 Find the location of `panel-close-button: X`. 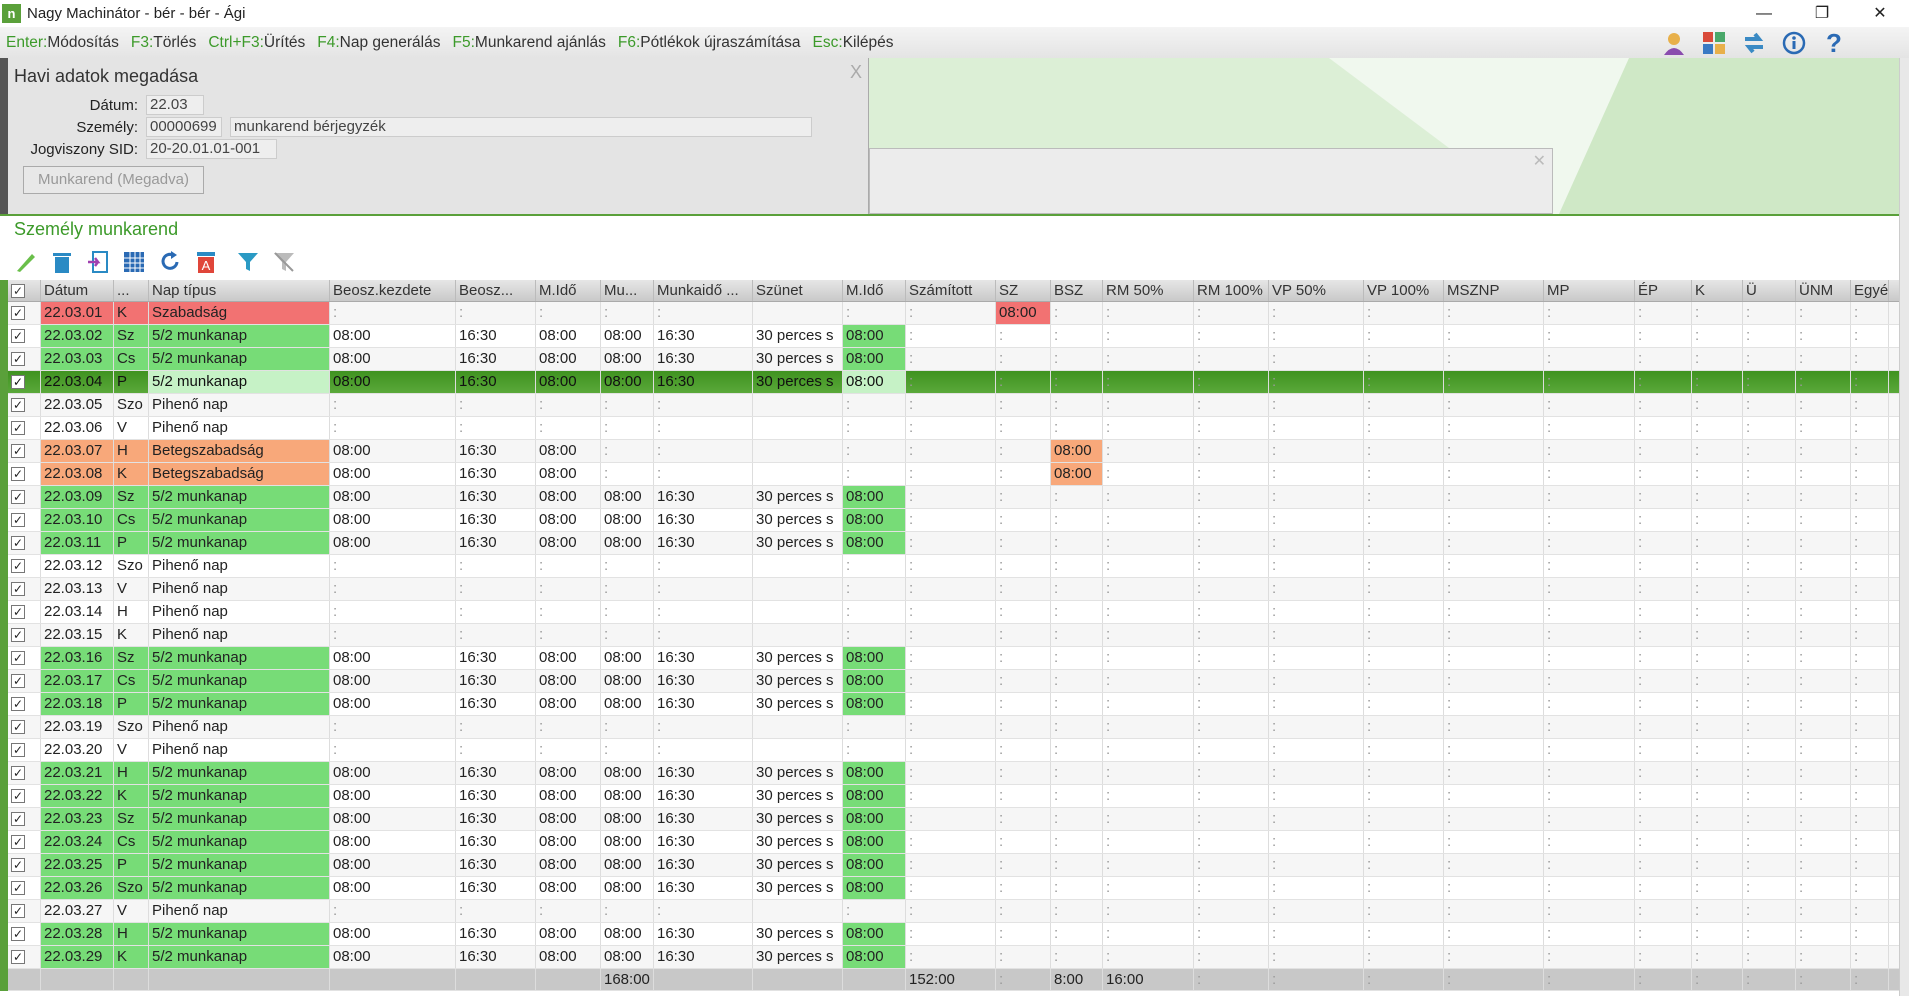

panel-close-button: X is located at coordinates (856, 72).